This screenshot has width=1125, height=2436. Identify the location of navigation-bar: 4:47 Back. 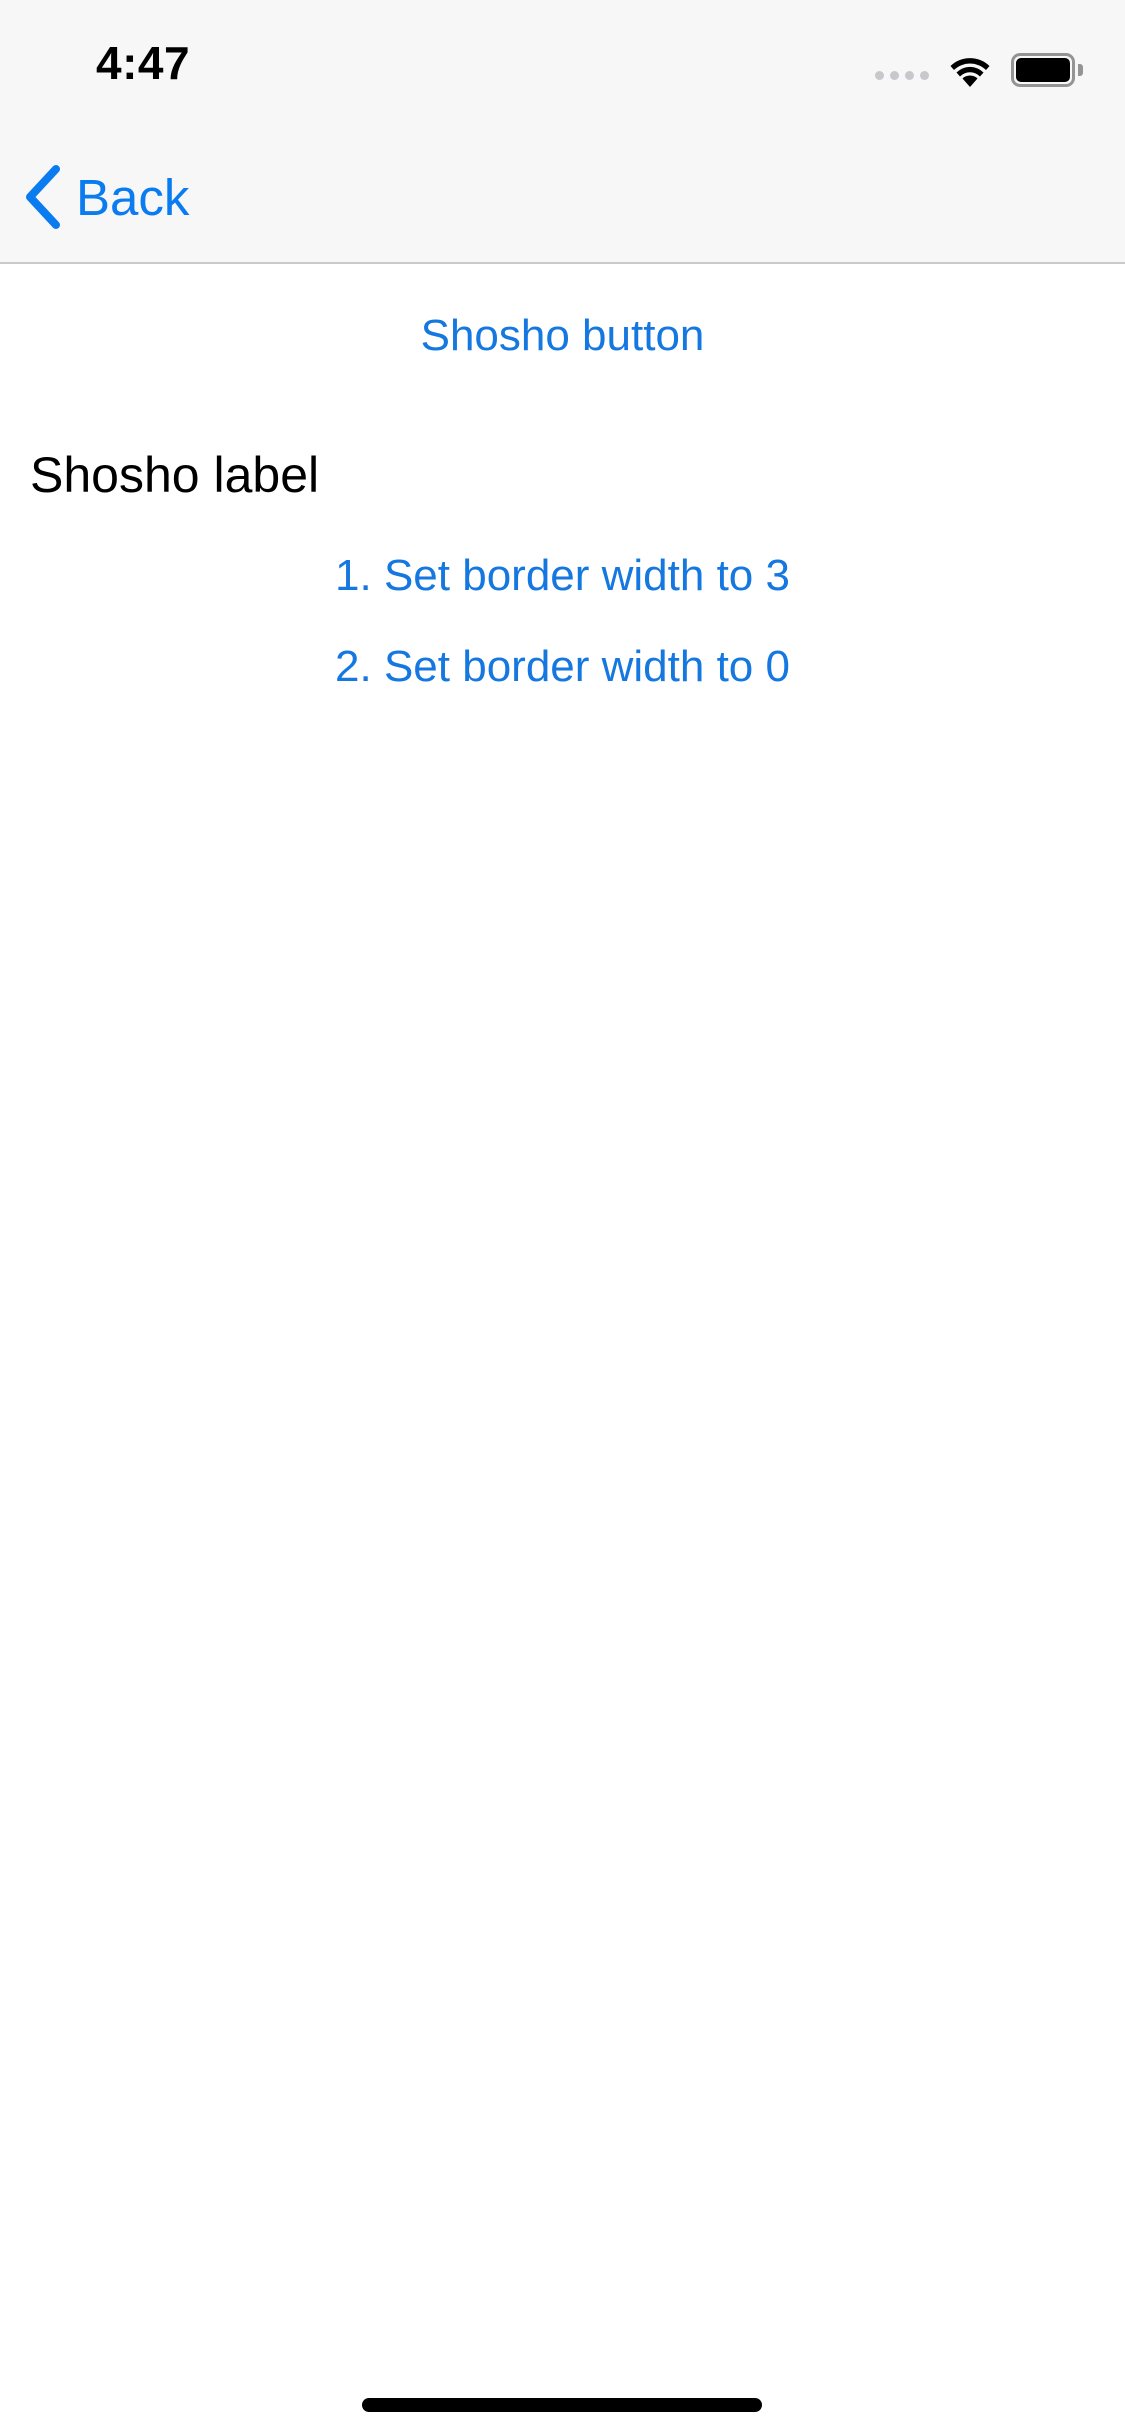
(562, 132).